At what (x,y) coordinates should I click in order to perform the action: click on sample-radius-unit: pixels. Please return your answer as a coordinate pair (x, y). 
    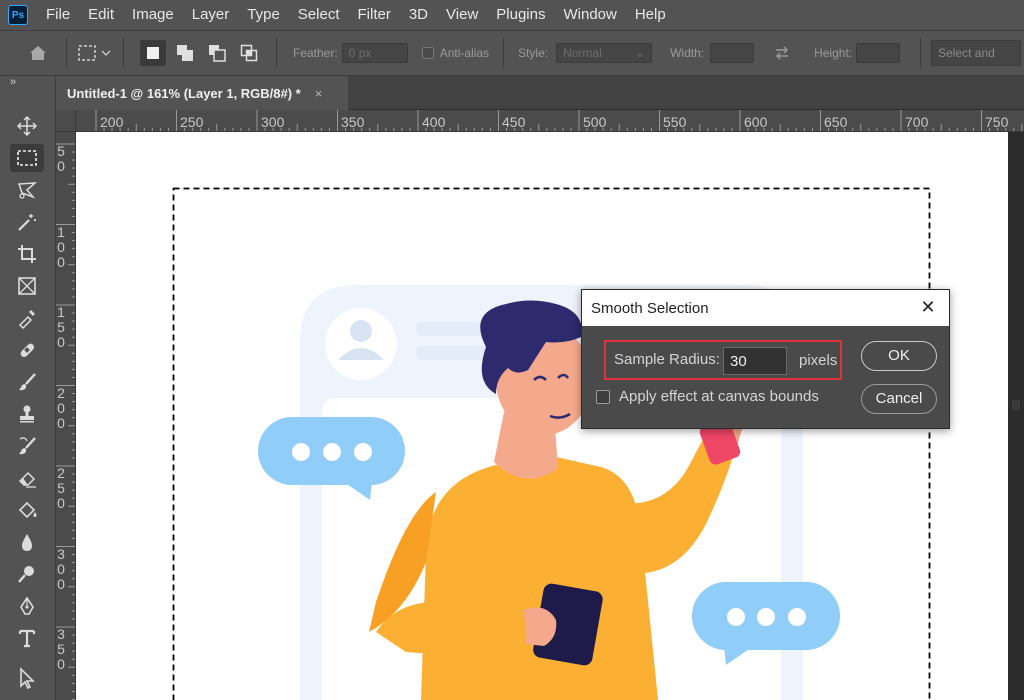
    Looking at the image, I should click on (818, 360).